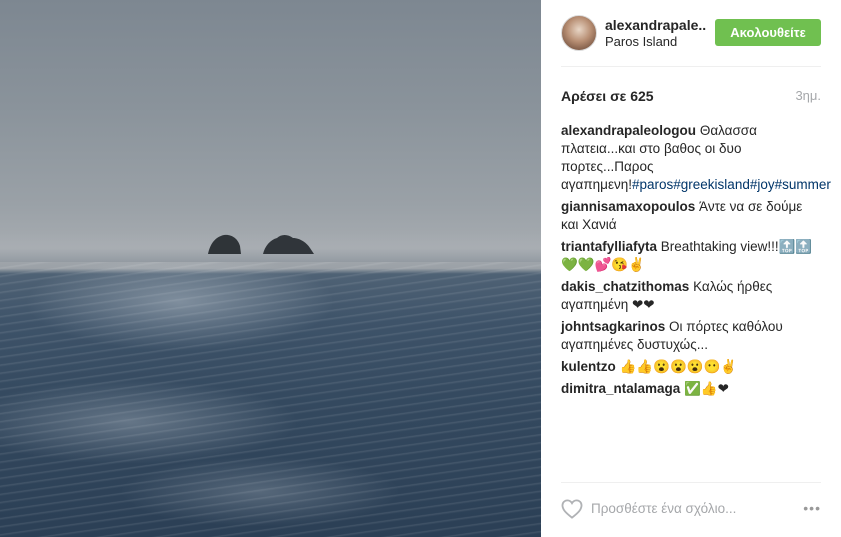  Describe the element at coordinates (652, 184) in the screenshot. I see `hashtag-paros: #paros` at that location.